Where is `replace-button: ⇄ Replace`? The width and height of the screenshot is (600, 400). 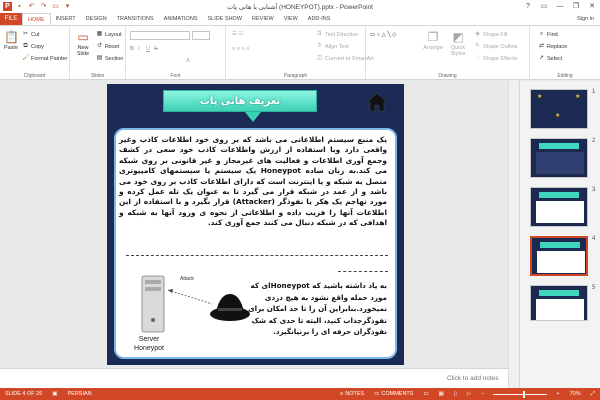
replace-button: ⇄ Replace is located at coordinates (552, 46).